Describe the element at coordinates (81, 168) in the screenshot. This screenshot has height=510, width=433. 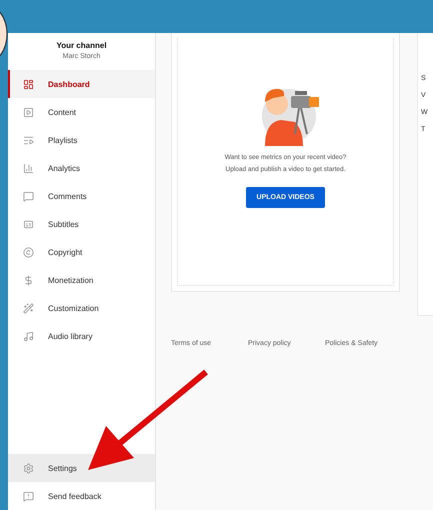
I see `nav-item: Analytics` at that location.